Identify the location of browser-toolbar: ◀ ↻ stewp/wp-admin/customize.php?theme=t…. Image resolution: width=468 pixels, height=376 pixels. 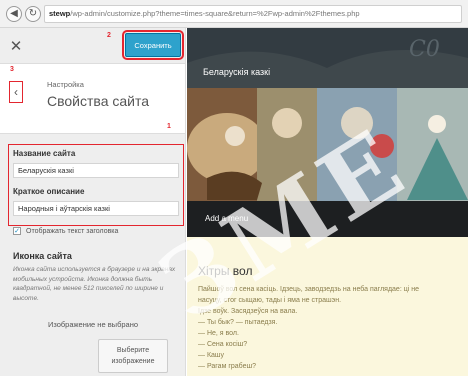
(234, 14).